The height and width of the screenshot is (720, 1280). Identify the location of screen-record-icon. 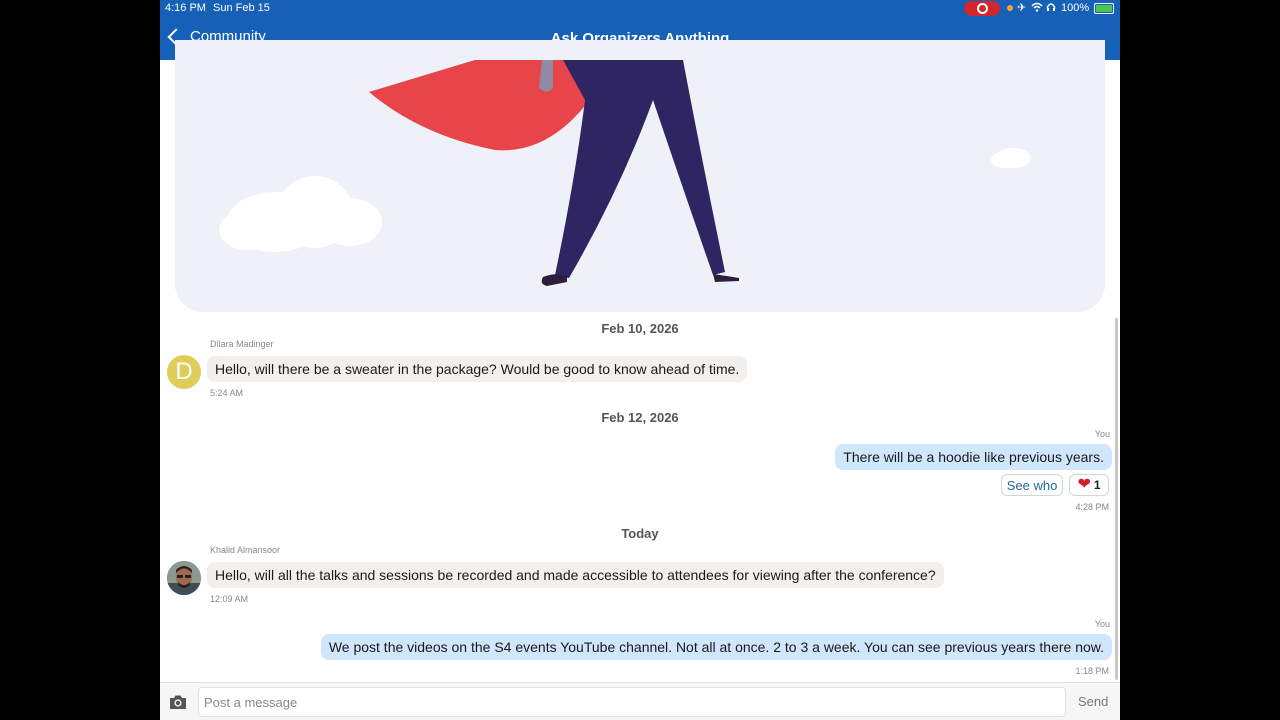
(982, 8).